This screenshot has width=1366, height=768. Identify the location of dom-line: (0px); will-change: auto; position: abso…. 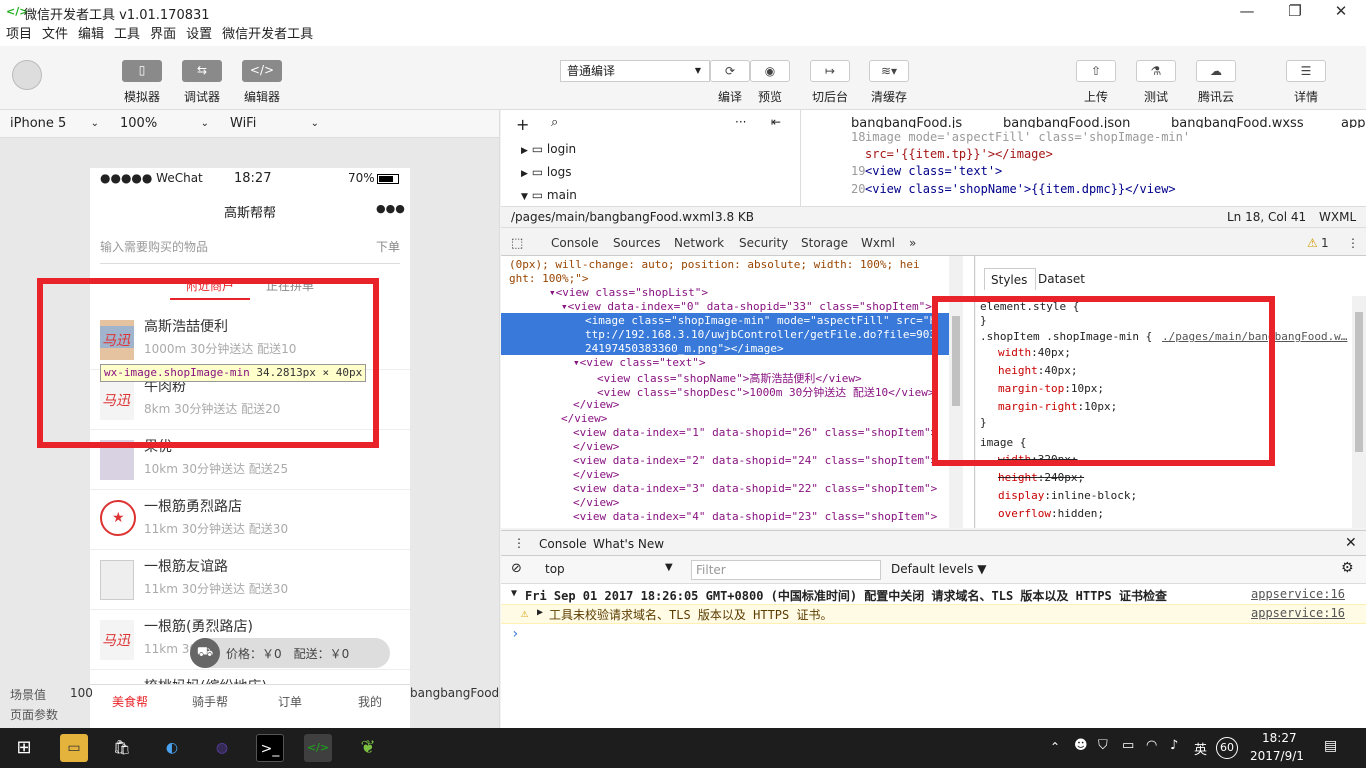
(714, 264).